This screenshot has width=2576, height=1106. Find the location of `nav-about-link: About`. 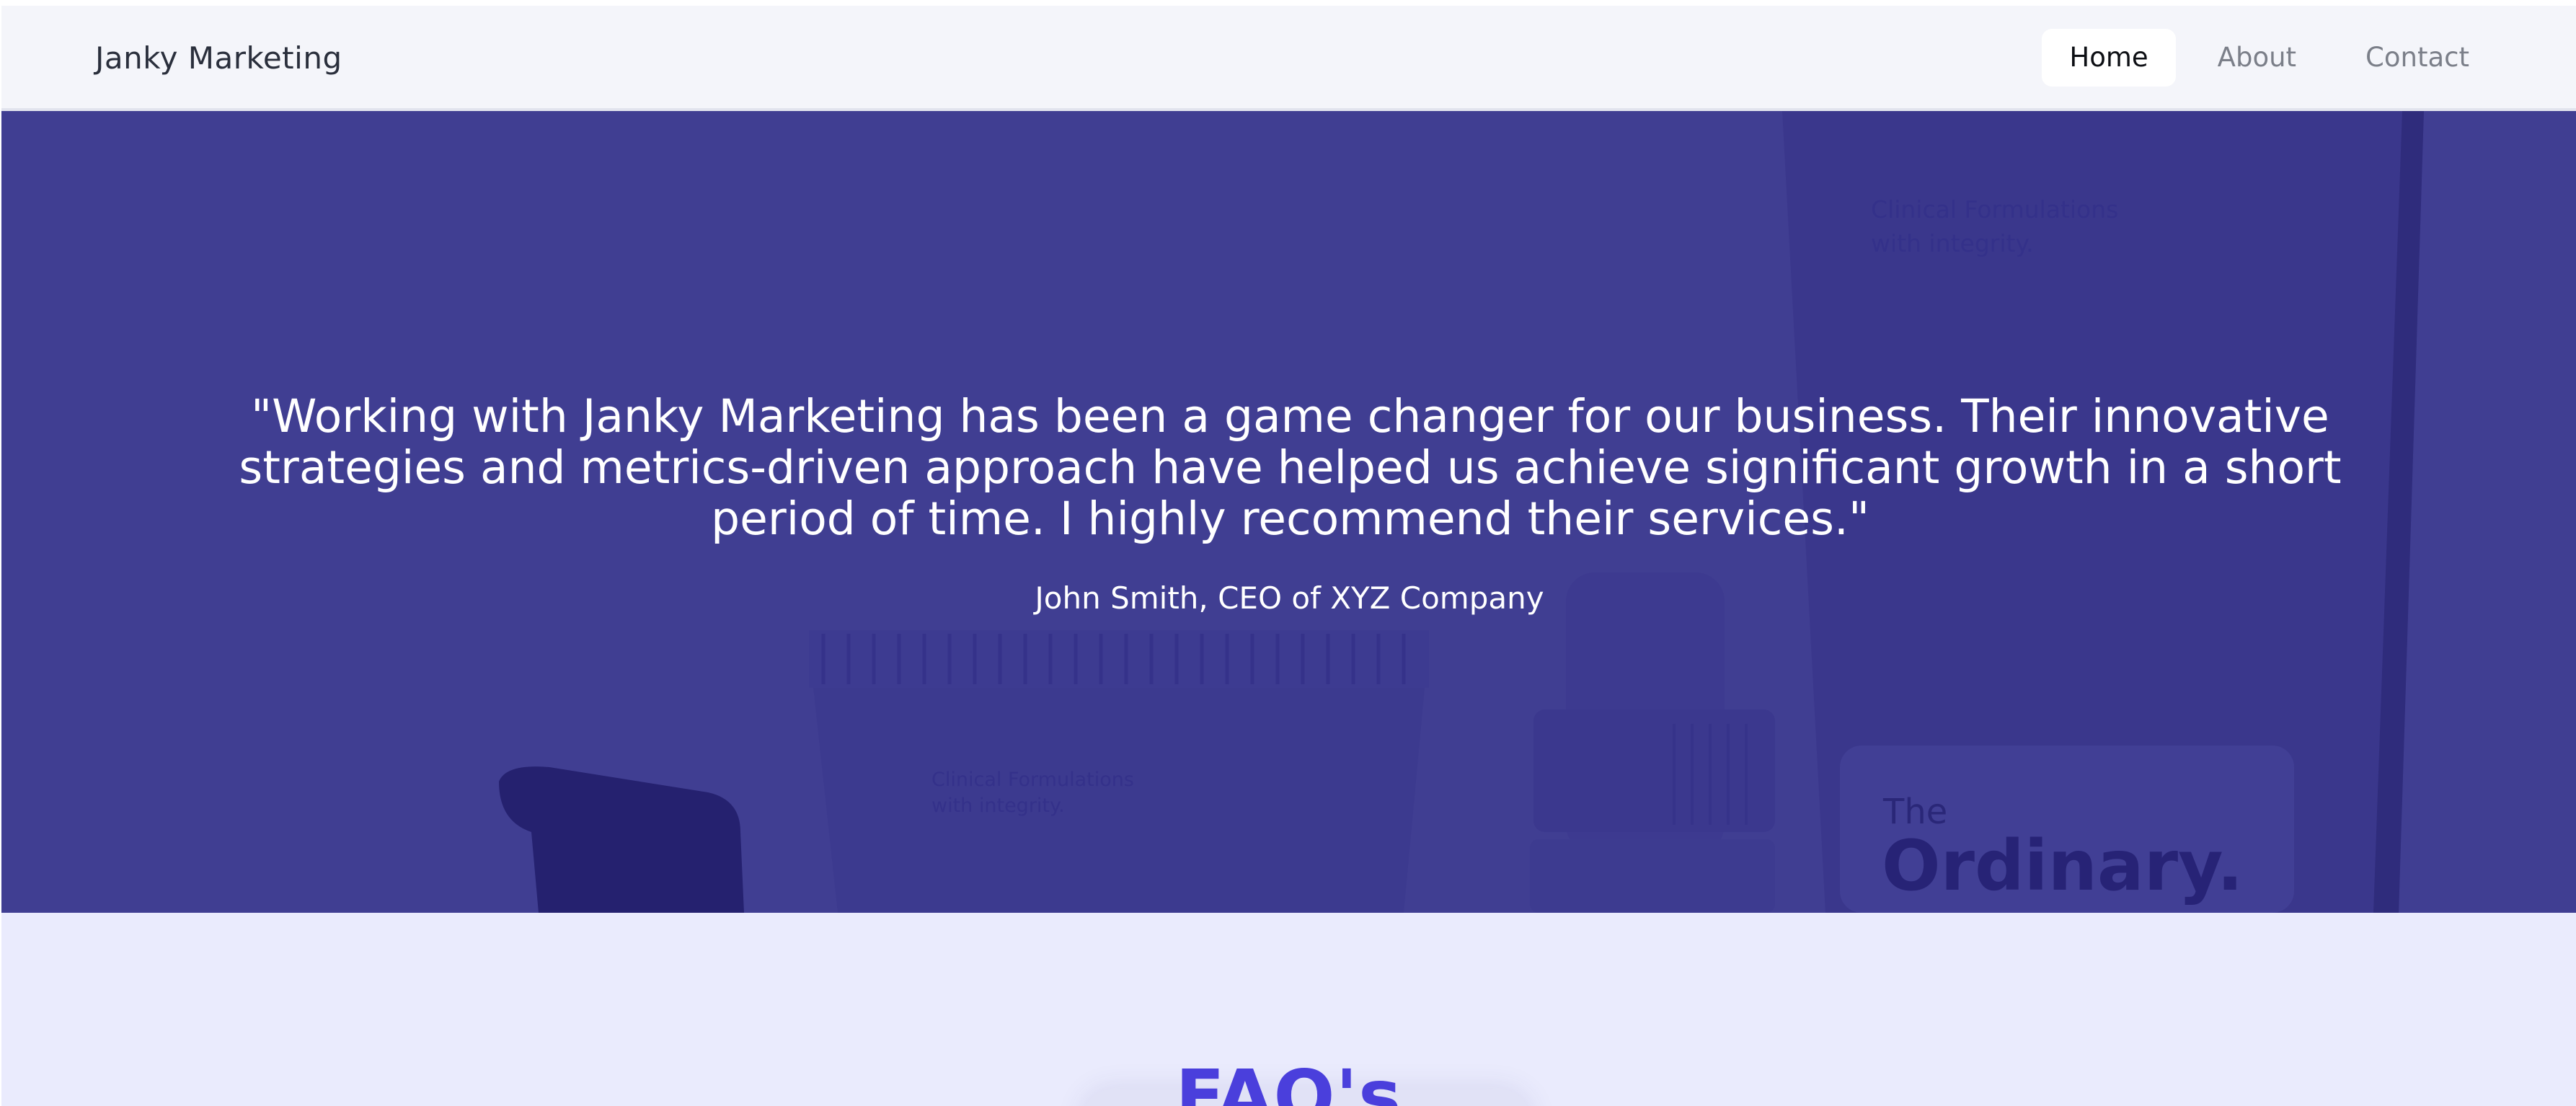

nav-about-link: About is located at coordinates (2257, 58).